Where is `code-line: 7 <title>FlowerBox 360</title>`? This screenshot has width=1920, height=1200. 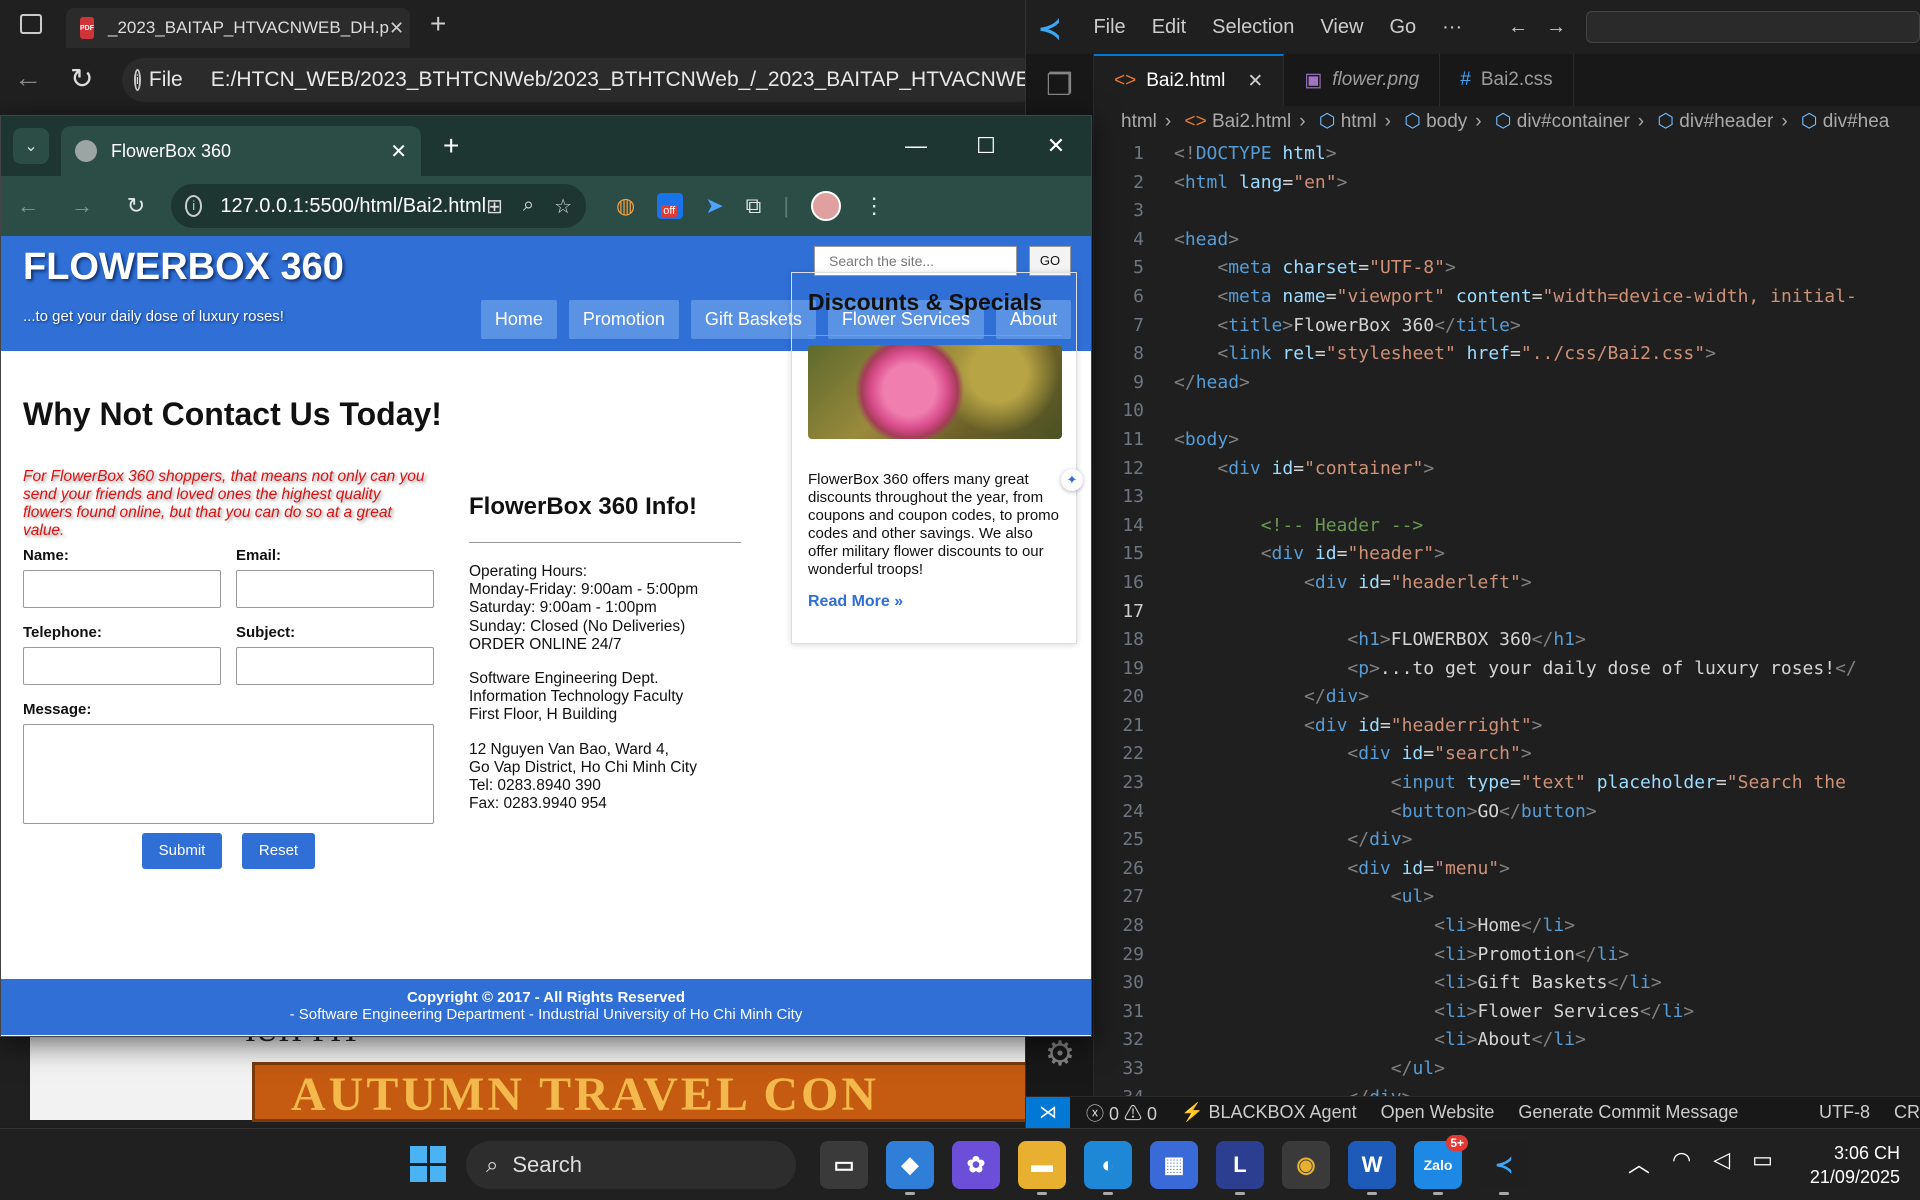
code-line: 7 <title>FlowerBox 360</title> is located at coordinates (1507, 326).